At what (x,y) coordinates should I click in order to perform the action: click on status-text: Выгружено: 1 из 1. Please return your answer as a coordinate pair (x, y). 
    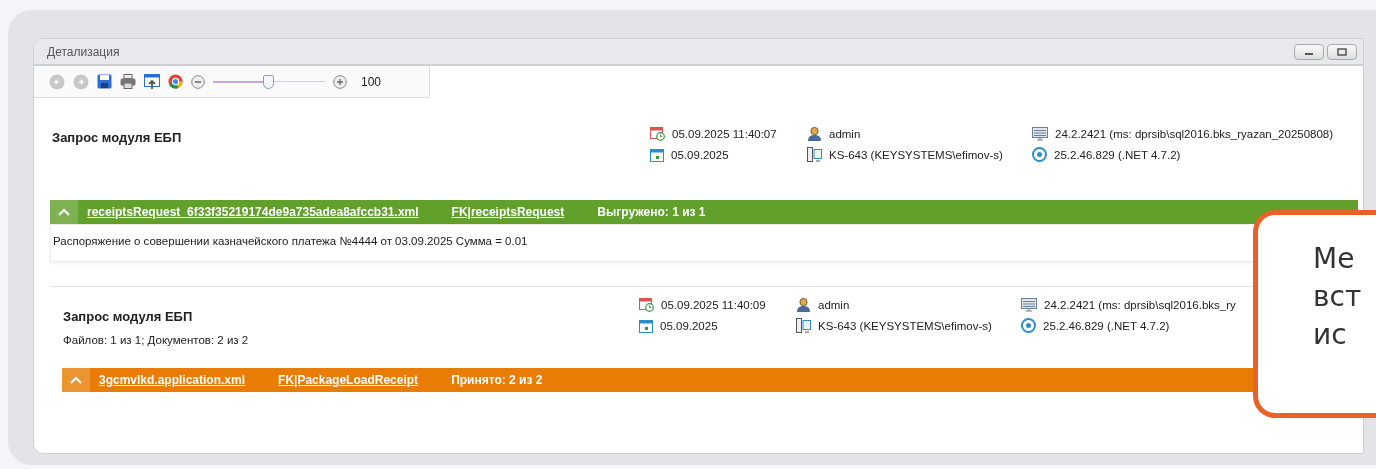
    Looking at the image, I should click on (651, 212).